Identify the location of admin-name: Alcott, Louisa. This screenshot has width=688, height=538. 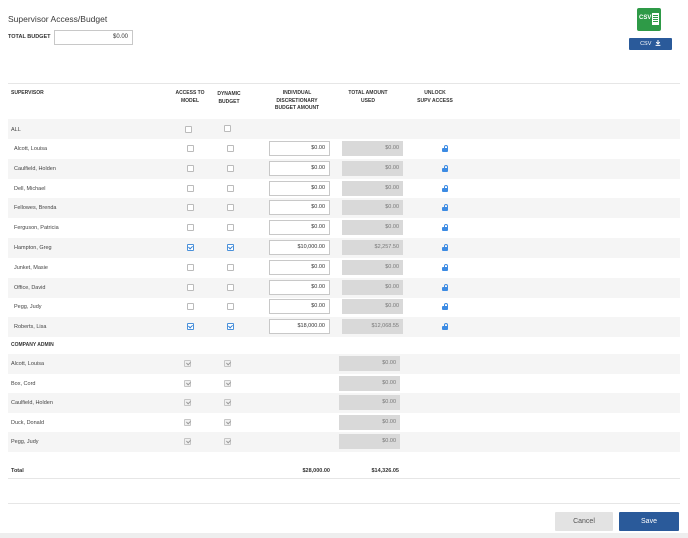
(28, 364).